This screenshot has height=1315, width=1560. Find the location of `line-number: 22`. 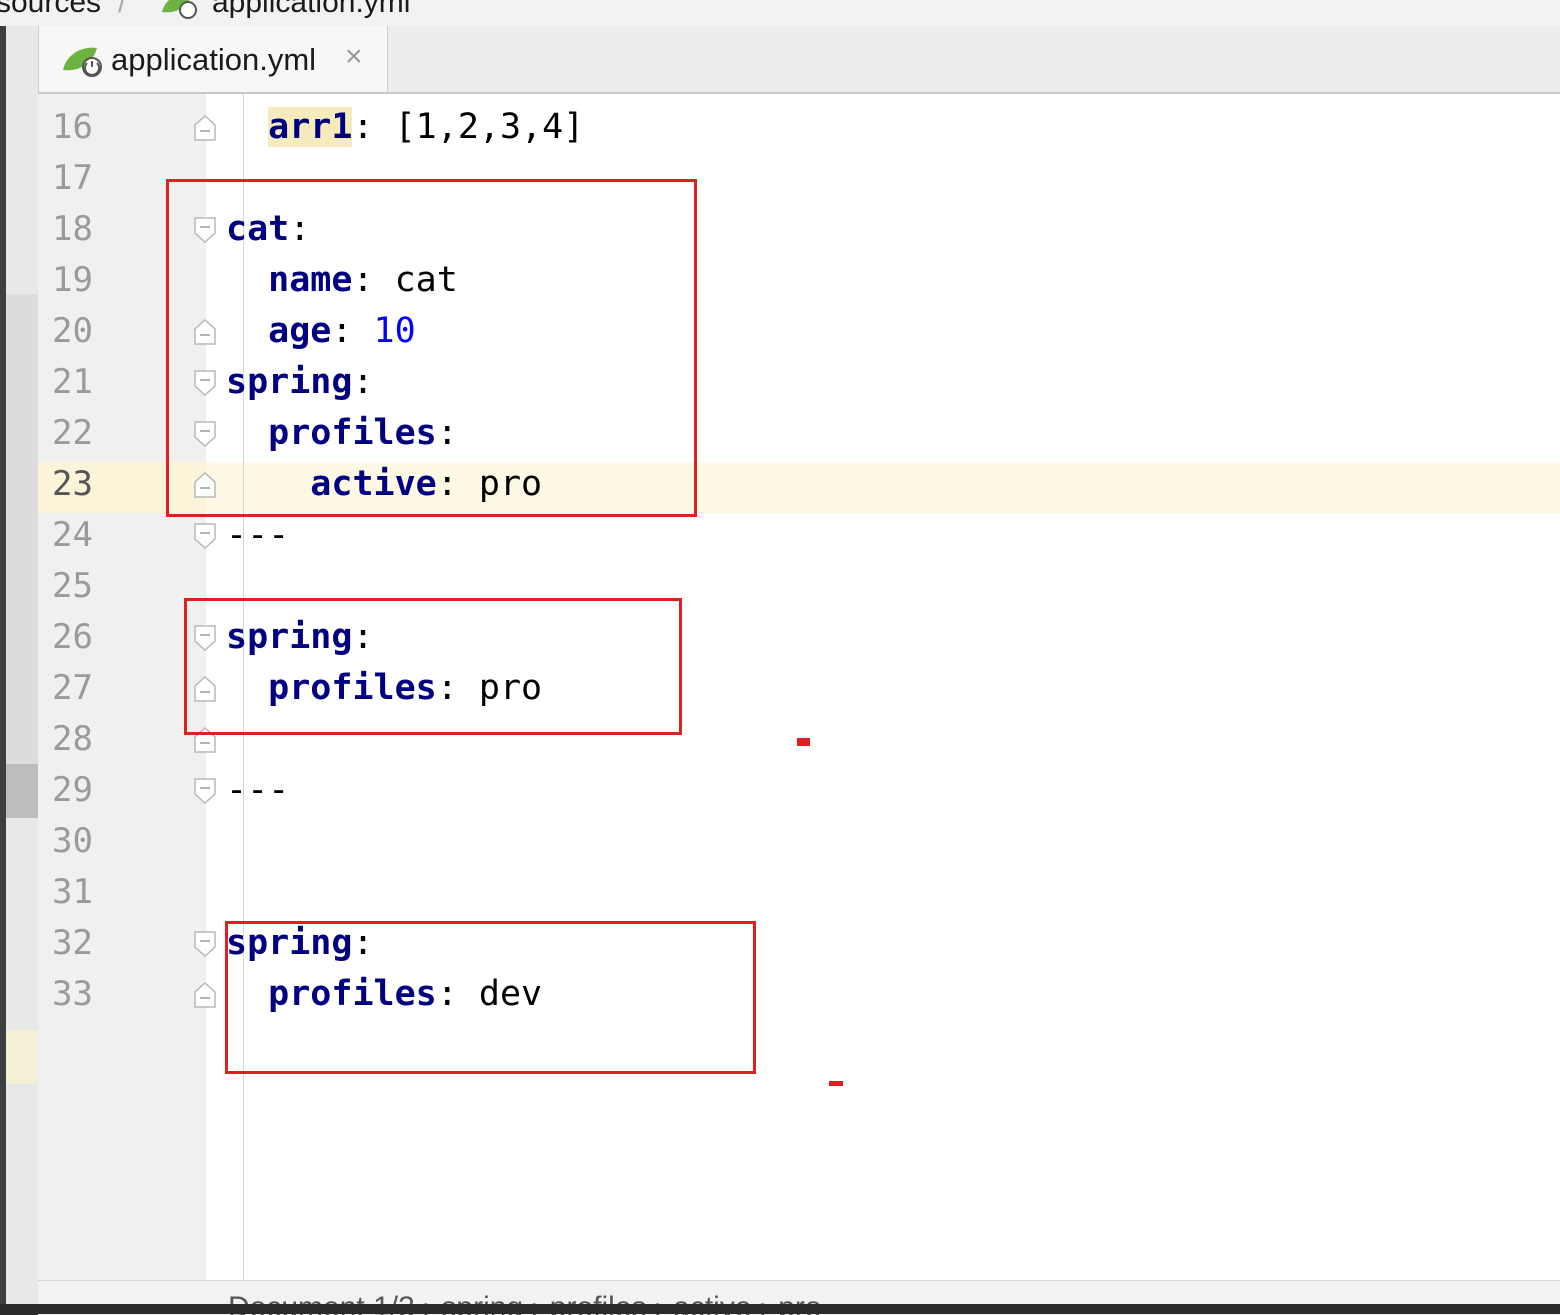

line-number: 22 is located at coordinates (92, 433).